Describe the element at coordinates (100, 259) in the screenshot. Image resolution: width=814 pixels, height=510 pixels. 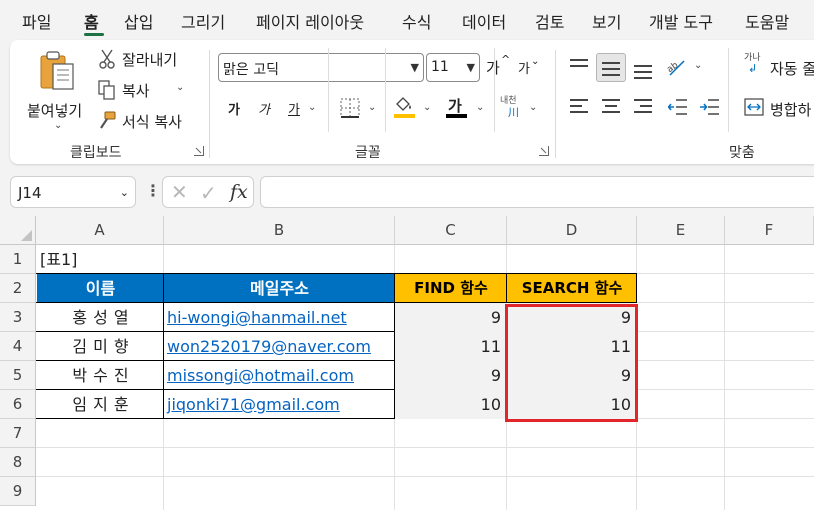
I see `table-title: [표1]` at that location.